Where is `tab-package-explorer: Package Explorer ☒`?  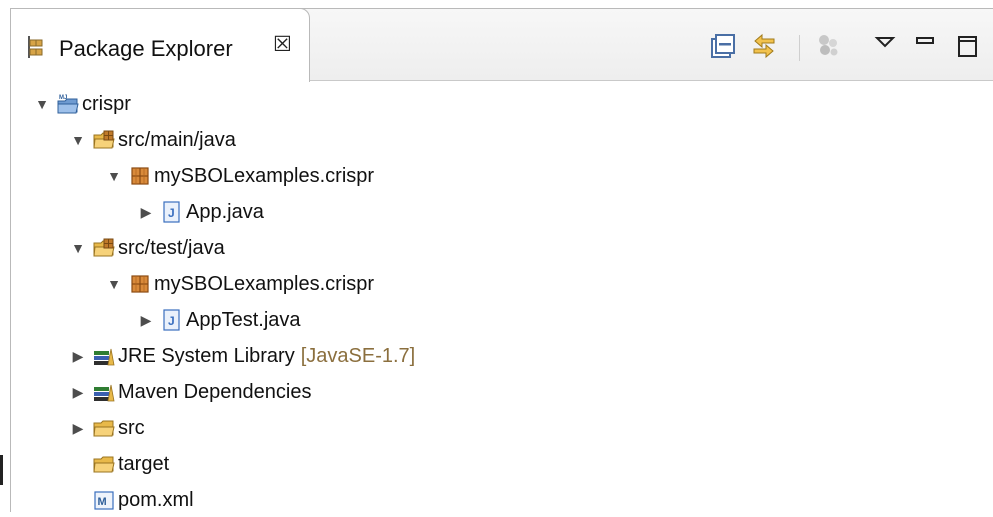
tab-package-explorer: Package Explorer ☒ is located at coordinates (160, 45).